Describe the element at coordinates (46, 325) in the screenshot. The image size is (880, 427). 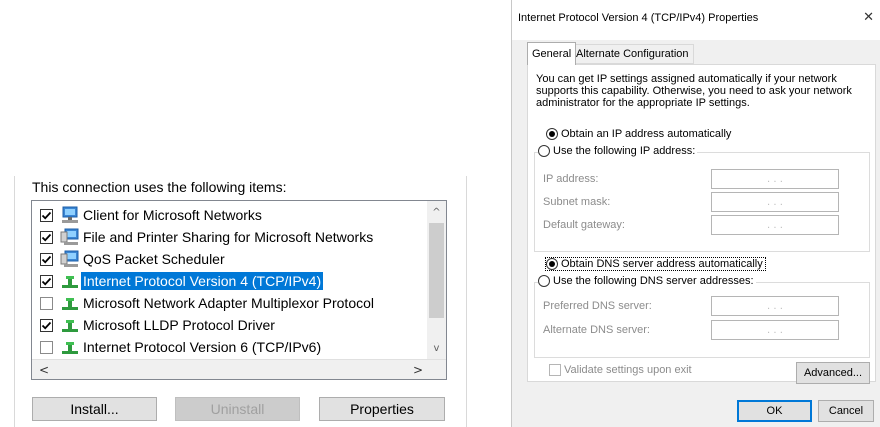
I see `checkbox-lldp-driver` at that location.